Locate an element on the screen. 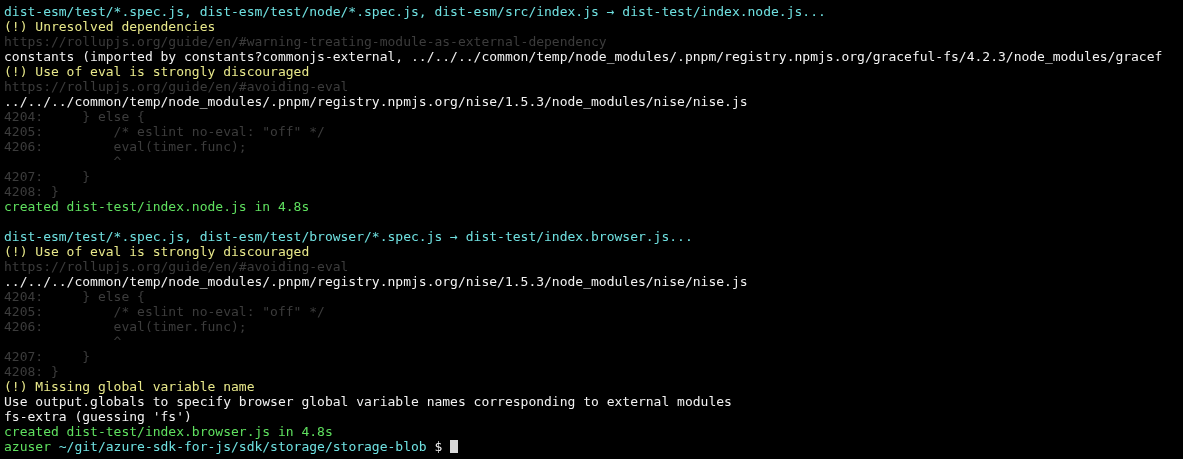  prompt-user: azuser is located at coordinates (27, 446).